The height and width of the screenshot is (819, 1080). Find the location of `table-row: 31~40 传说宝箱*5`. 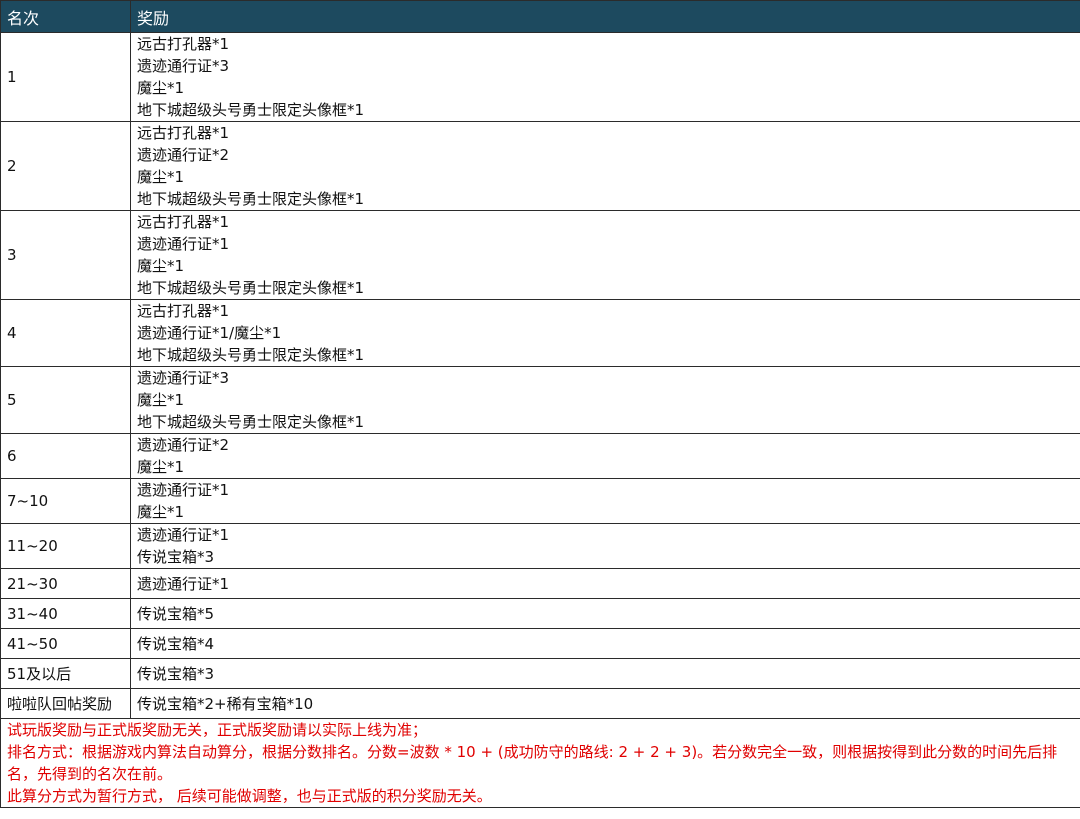

table-row: 31~40 传说宝箱*5 is located at coordinates (540, 613).